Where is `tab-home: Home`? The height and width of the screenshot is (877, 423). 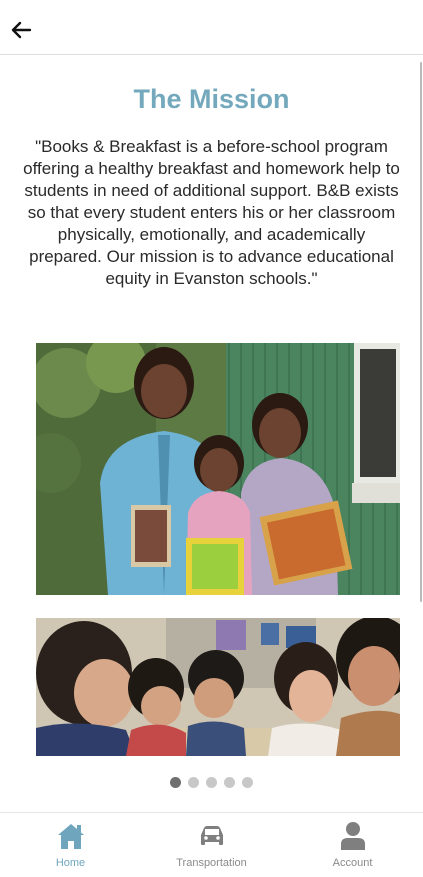 tab-home: Home is located at coordinates (70, 845).